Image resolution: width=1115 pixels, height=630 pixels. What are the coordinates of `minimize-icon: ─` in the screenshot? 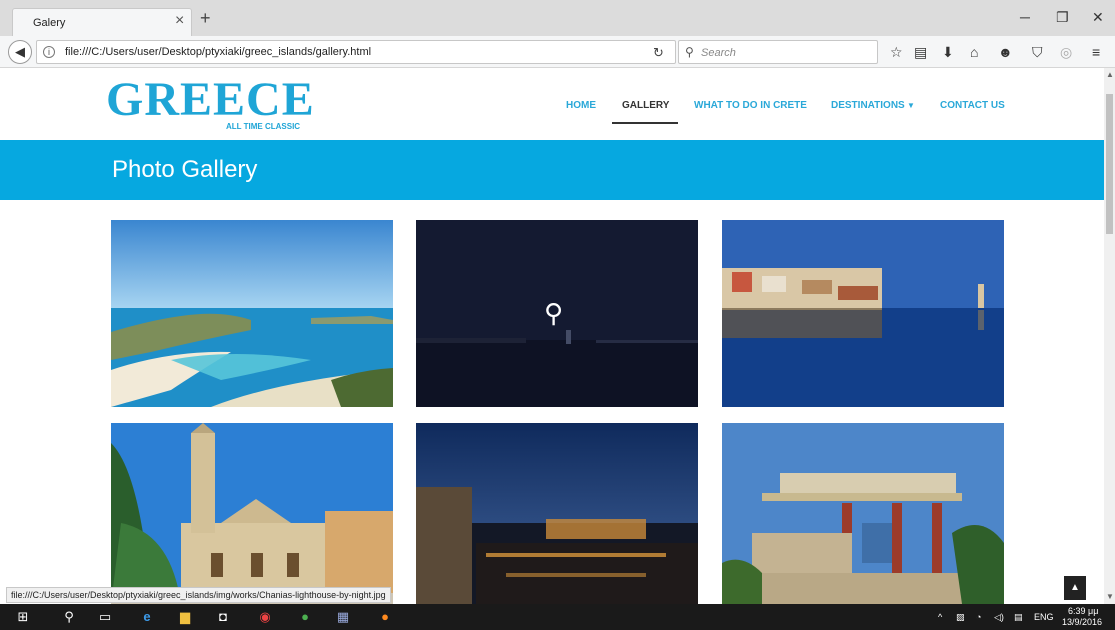 It's located at (1025, 17).